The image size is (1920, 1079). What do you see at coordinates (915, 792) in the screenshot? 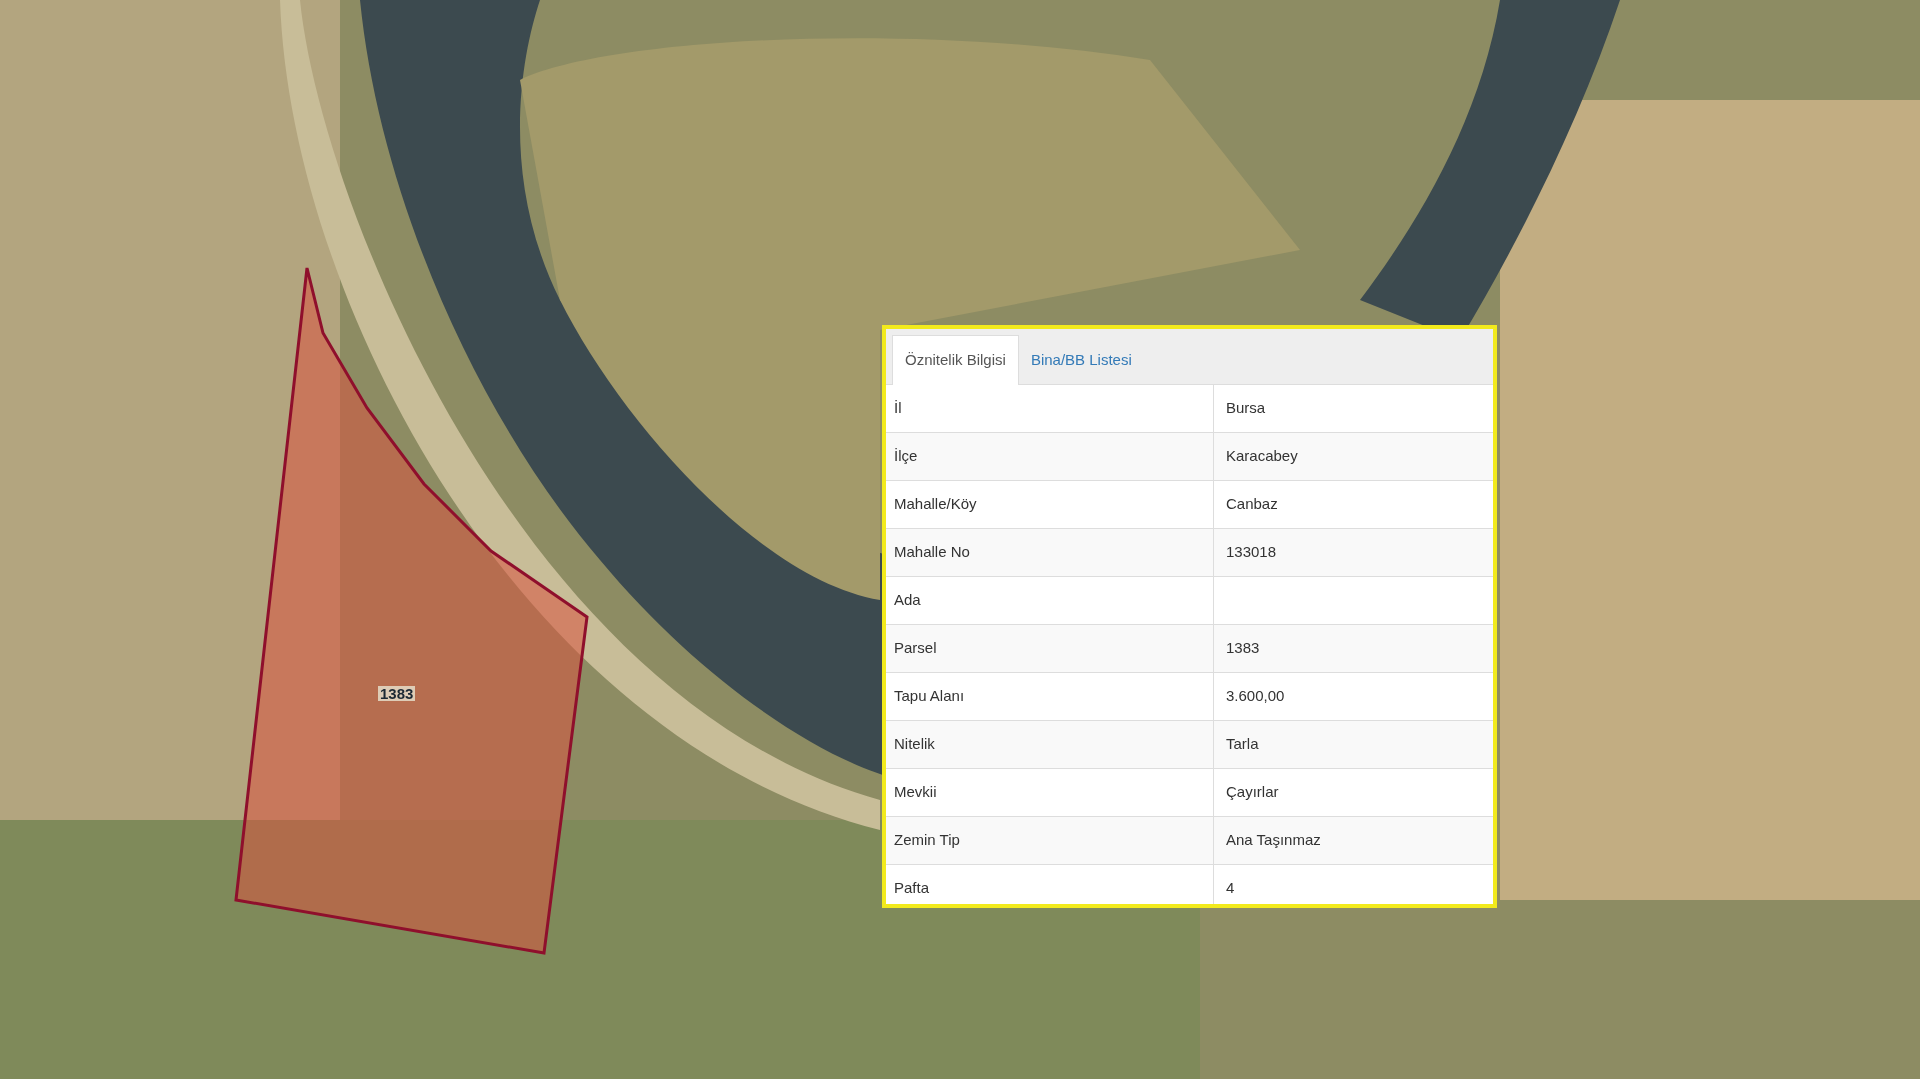
I see `attribute-label: Mevkii` at bounding box center [915, 792].